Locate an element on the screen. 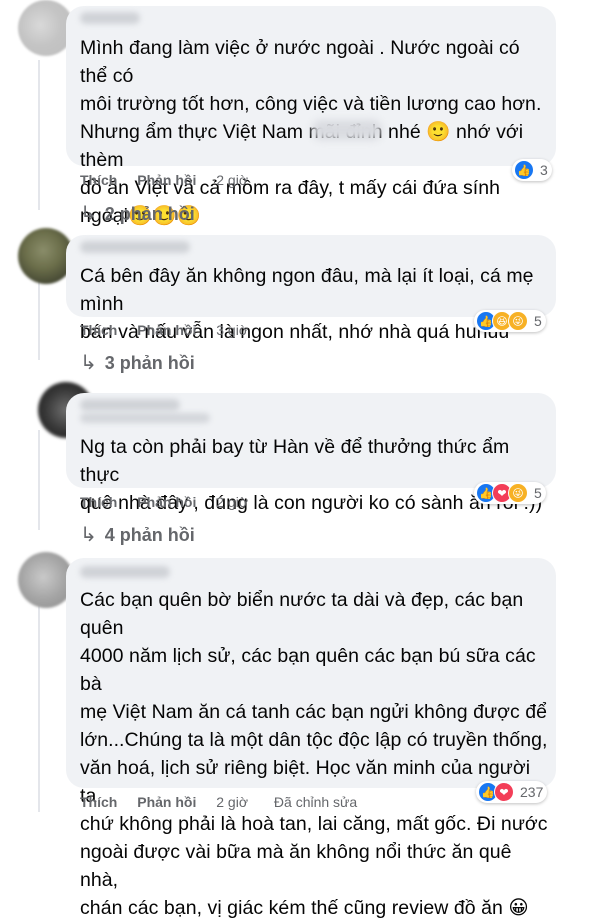 The height and width of the screenshot is (922, 600). blurred-text is located at coordinates (347, 130).